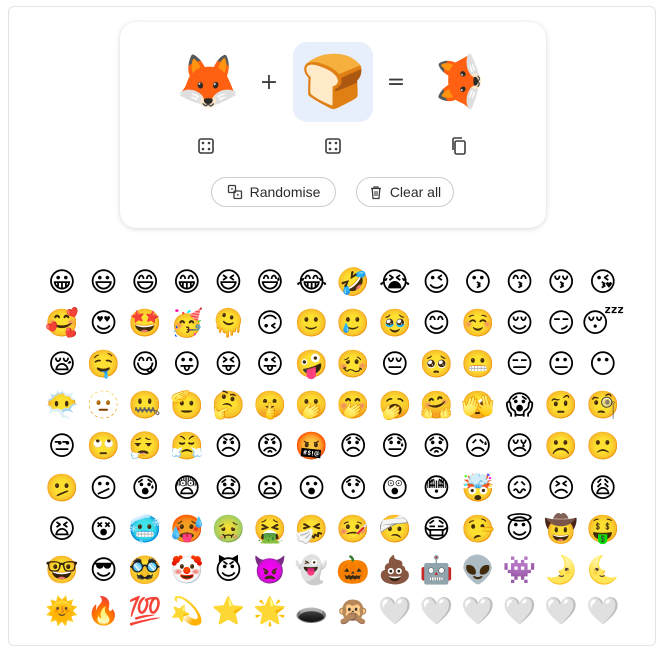  What do you see at coordinates (520, 406) in the screenshot?
I see `emoji-option: 😱` at bounding box center [520, 406].